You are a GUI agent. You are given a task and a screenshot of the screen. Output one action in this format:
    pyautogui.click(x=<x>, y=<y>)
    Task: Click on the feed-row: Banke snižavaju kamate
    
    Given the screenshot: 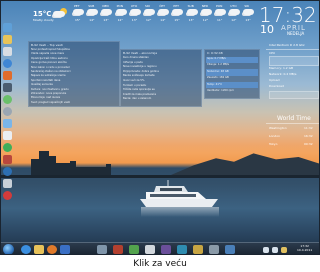 What is the action you would take?
    pyautogui.click(x=139, y=75)
    